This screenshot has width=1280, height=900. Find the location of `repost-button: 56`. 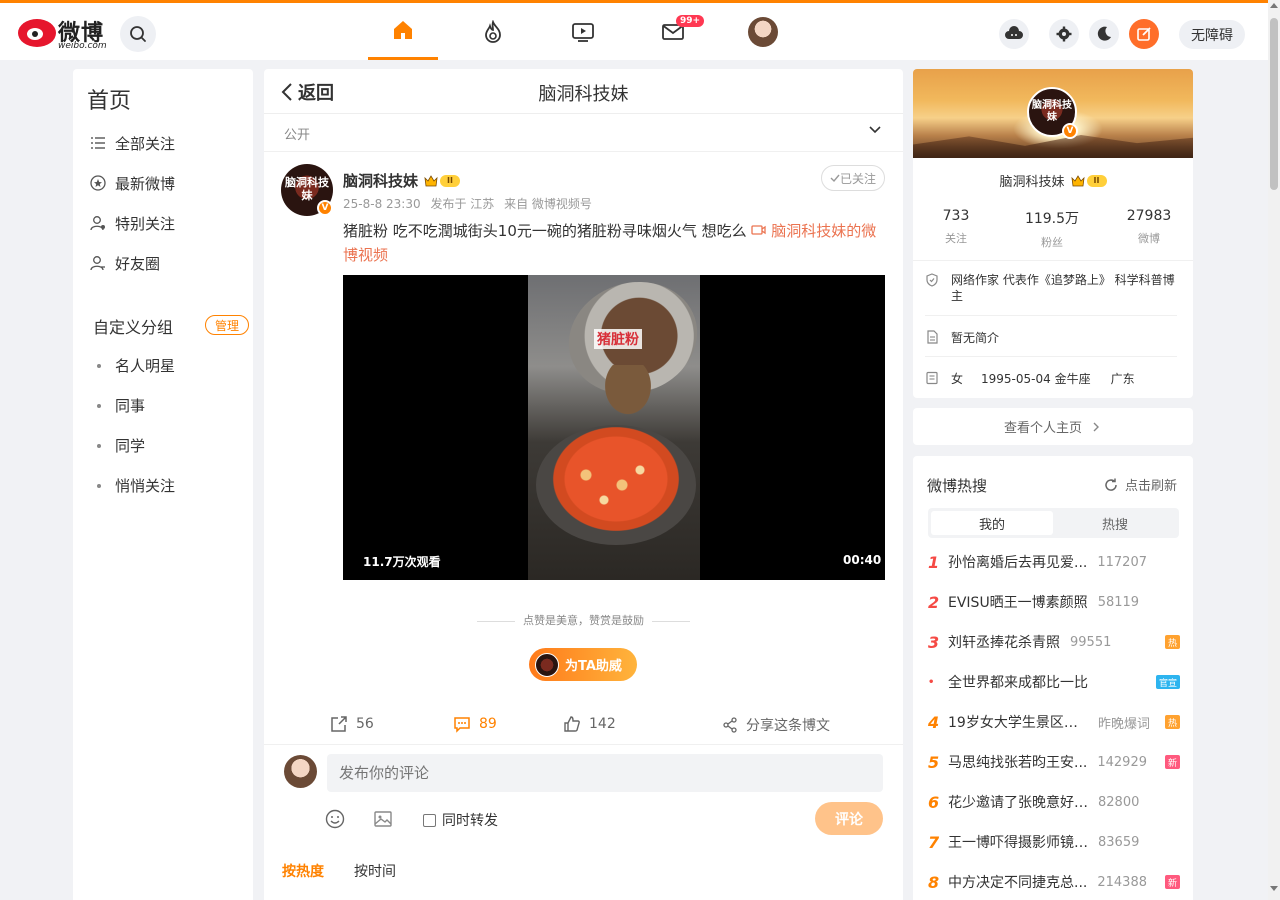

repost-button: 56 is located at coordinates (352, 724).